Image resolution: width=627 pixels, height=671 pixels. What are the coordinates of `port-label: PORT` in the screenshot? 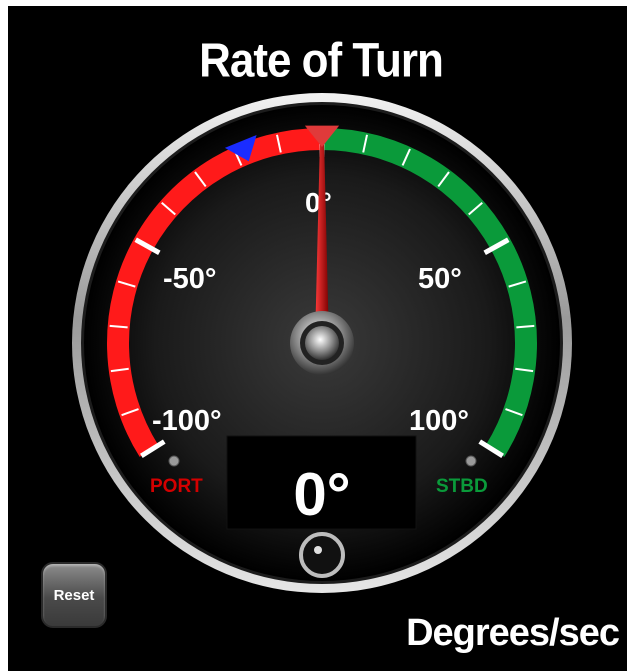 It's located at (176, 486).